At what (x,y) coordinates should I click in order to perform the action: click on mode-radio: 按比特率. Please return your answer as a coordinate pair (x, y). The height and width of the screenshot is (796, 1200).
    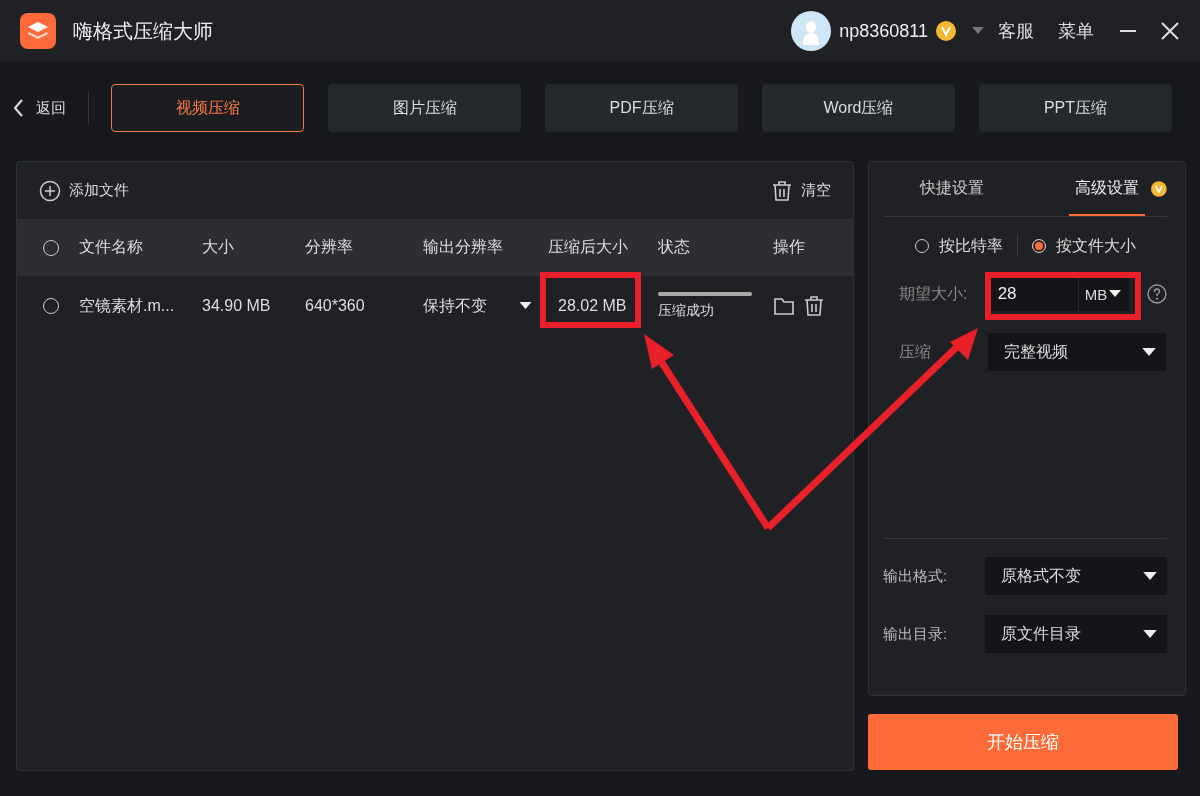
    Looking at the image, I should click on (958, 246).